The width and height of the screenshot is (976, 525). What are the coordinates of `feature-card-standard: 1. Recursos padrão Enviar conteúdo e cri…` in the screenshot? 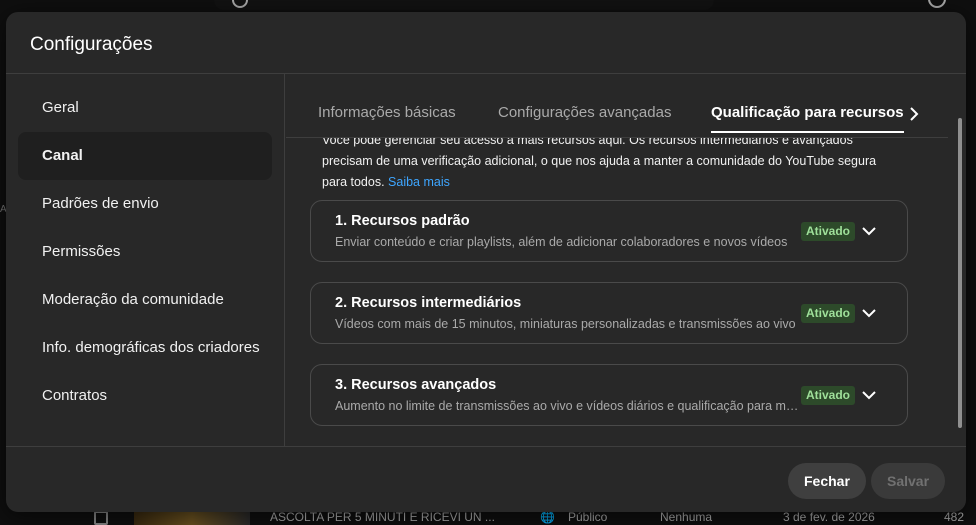 It's located at (609, 231).